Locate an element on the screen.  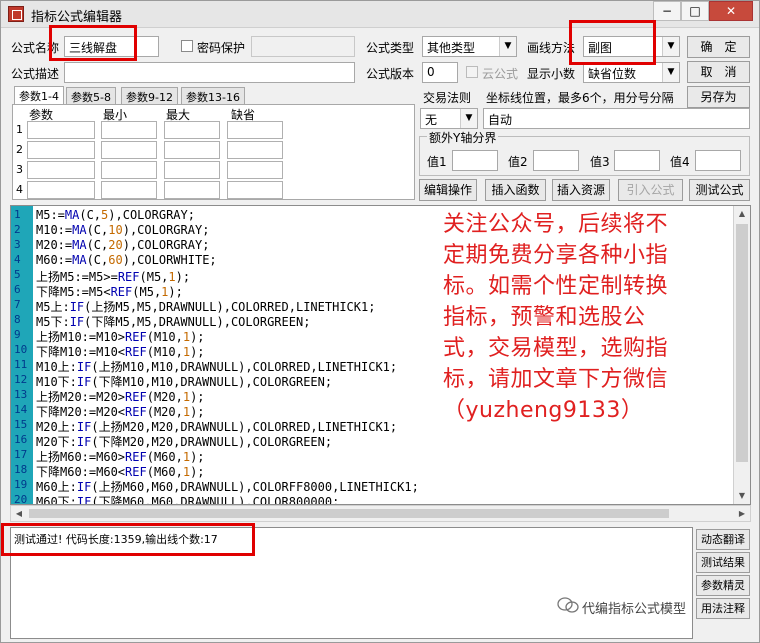
scroll-down-icon: ▼ is located at coordinates (742, 496).